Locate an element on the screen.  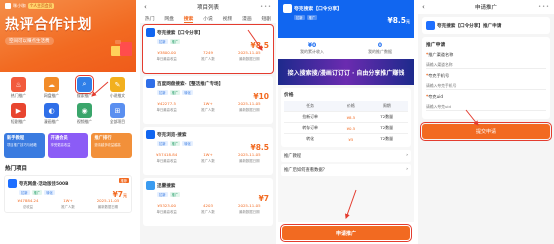
shortcut-1: ☁ 网盘推广 is located at coordinates (51, 88).